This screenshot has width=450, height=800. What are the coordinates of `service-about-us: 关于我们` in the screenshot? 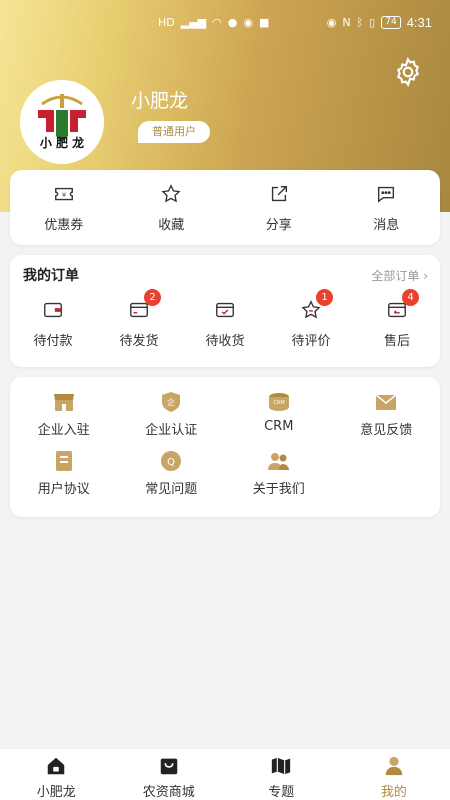 It's located at (279, 473).